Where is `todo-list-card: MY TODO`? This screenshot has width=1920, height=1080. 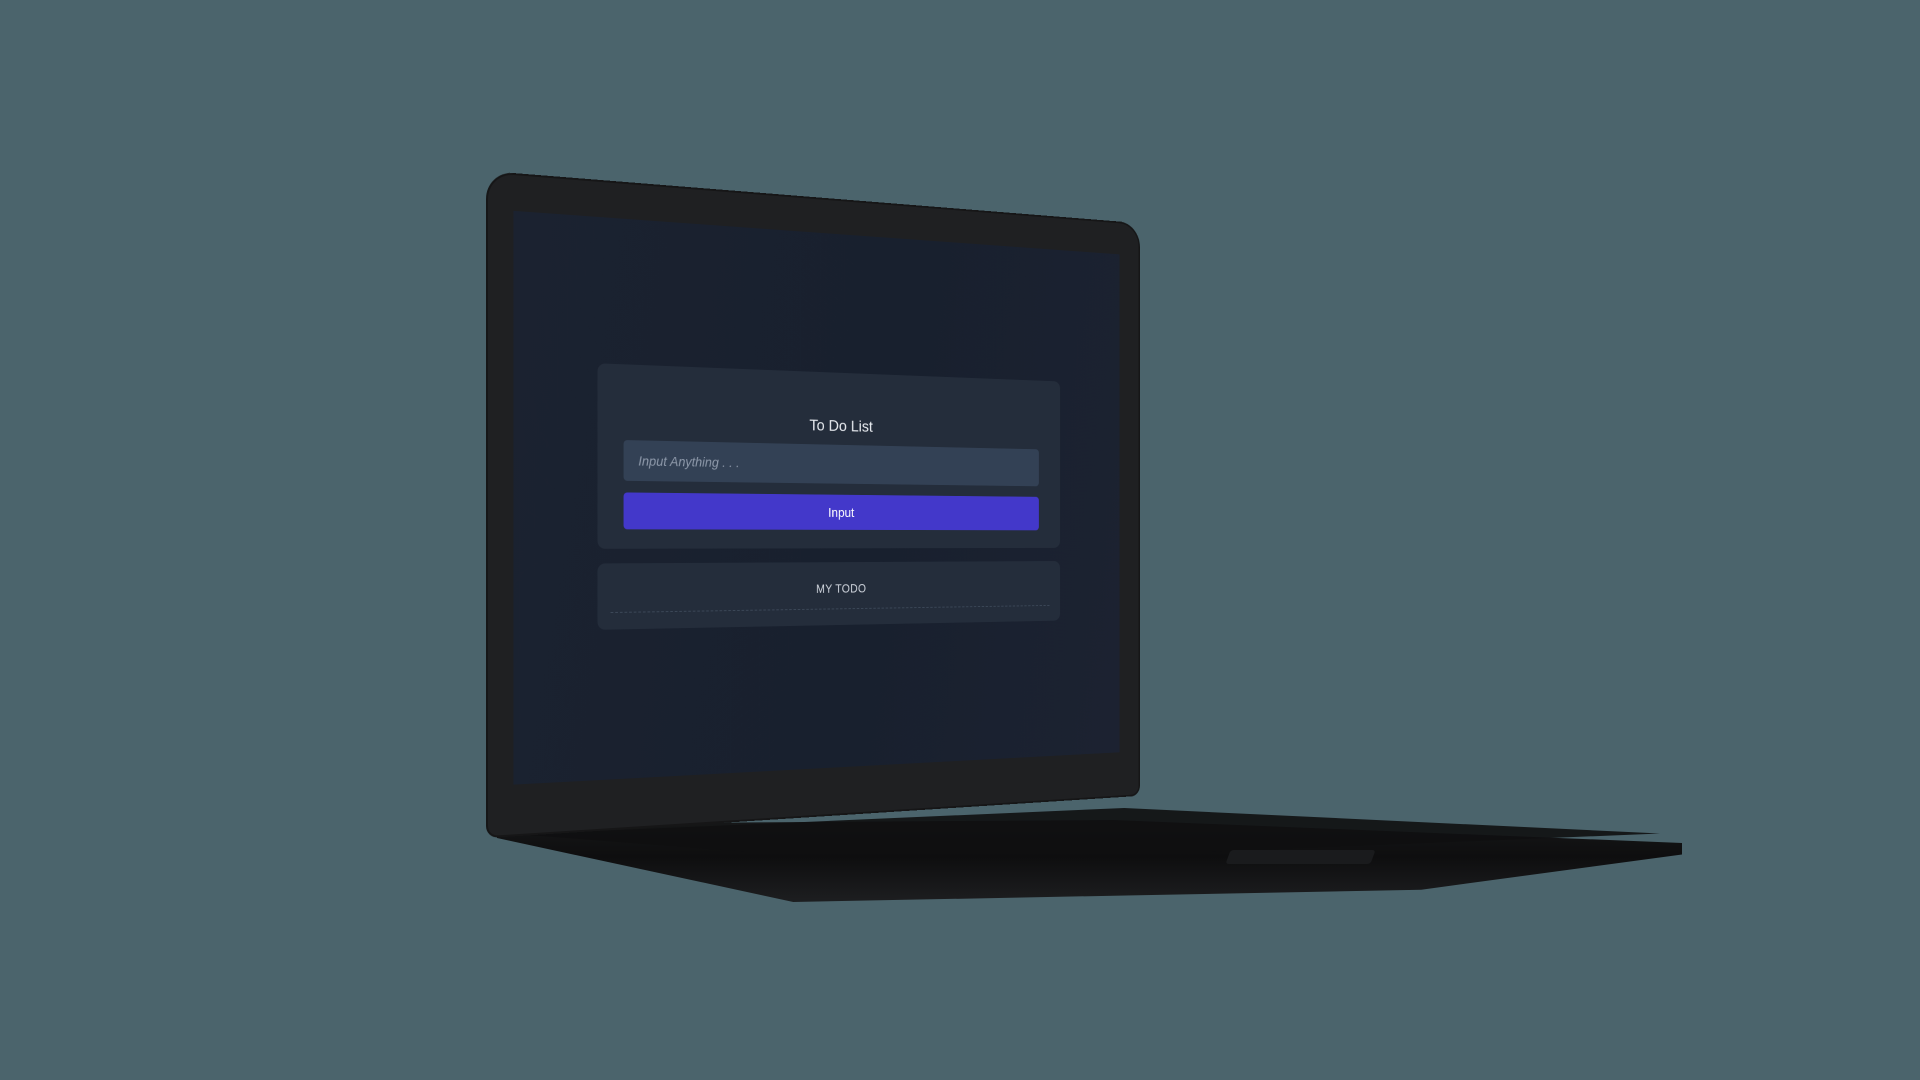 todo-list-card: MY TODO is located at coordinates (829, 595).